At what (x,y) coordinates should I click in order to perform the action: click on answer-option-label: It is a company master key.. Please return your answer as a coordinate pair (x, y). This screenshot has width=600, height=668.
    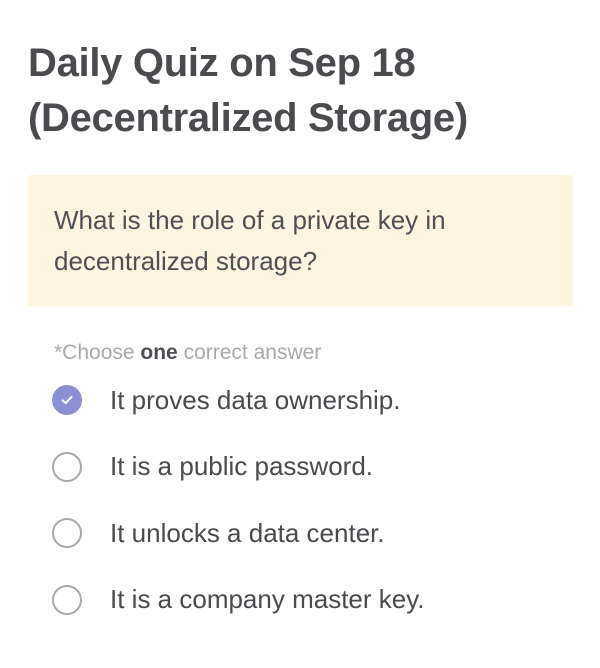
    Looking at the image, I should click on (267, 599).